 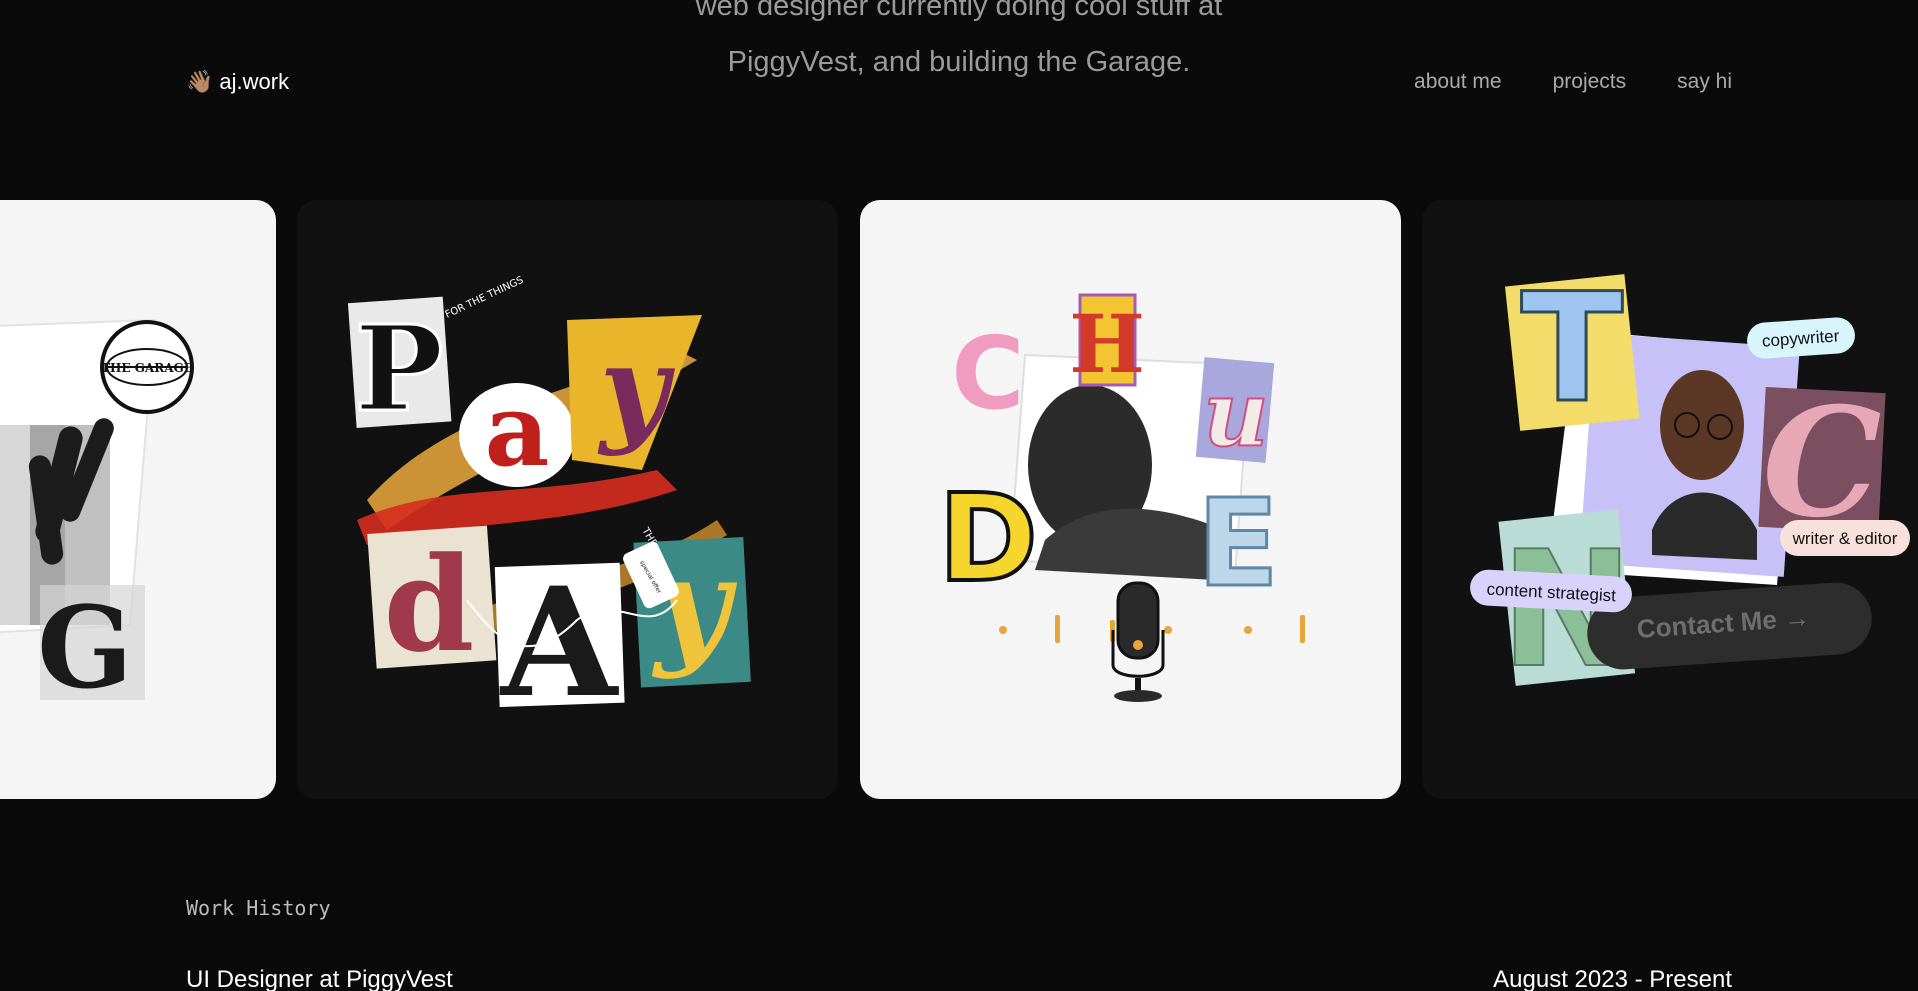 What do you see at coordinates (1612, 978) in the screenshot?
I see `job-period: August 2023 - Present` at bounding box center [1612, 978].